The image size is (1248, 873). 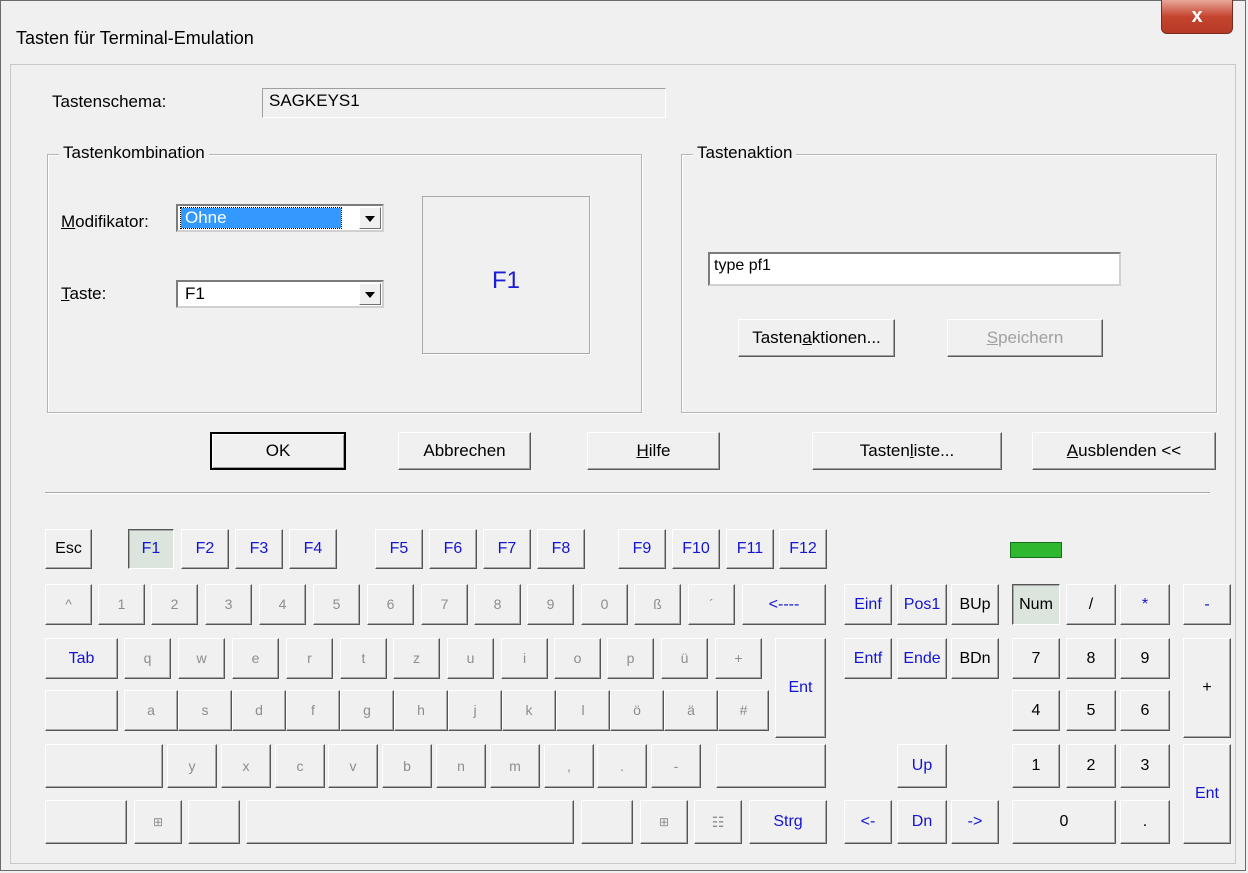 What do you see at coordinates (410, 822) in the screenshot?
I see `key-space` at bounding box center [410, 822].